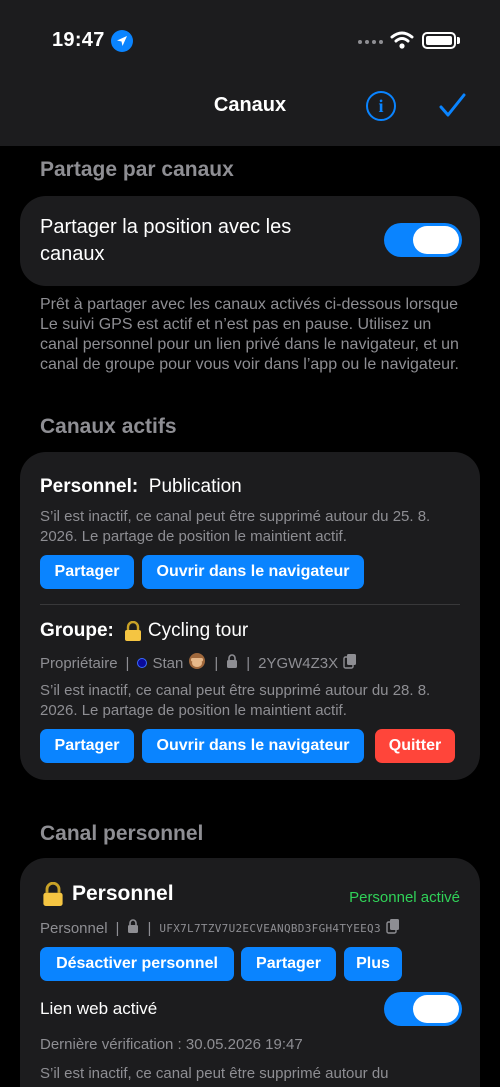 This screenshot has width=500, height=1087. I want to click on last-check-text: Dernière vérification : 30.05.2026 19:47, so click(171, 1044).